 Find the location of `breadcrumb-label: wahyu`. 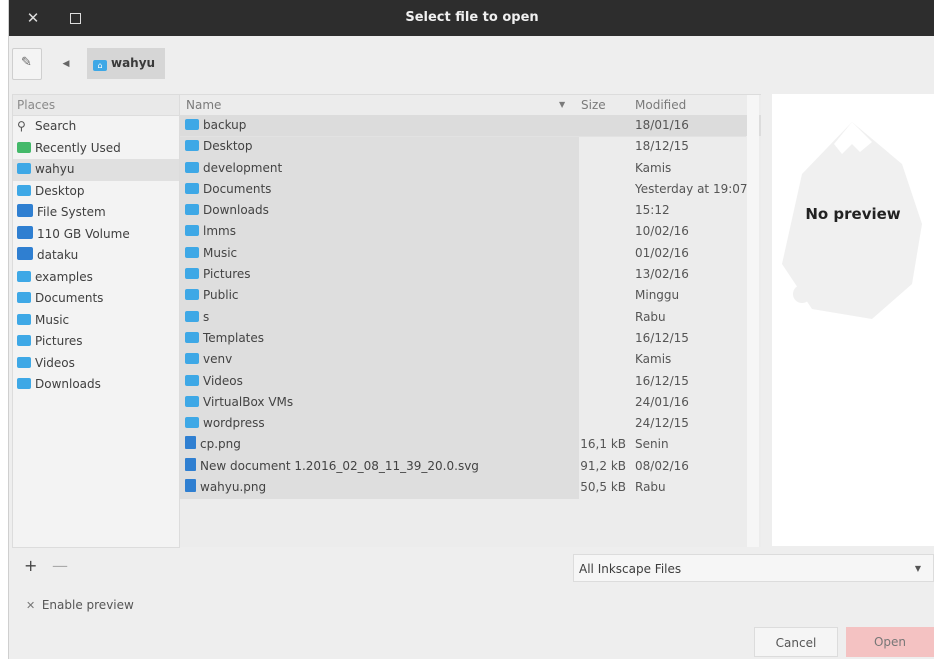

breadcrumb-label: wahyu is located at coordinates (133, 63).